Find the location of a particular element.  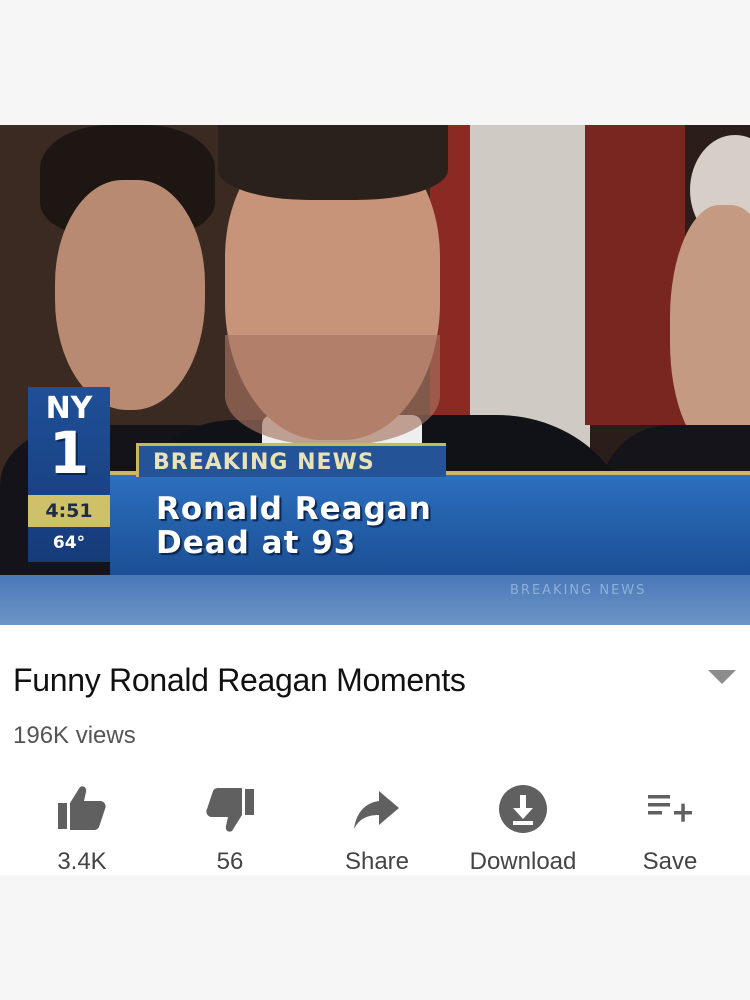

save-button: Save is located at coordinates (670, 825).